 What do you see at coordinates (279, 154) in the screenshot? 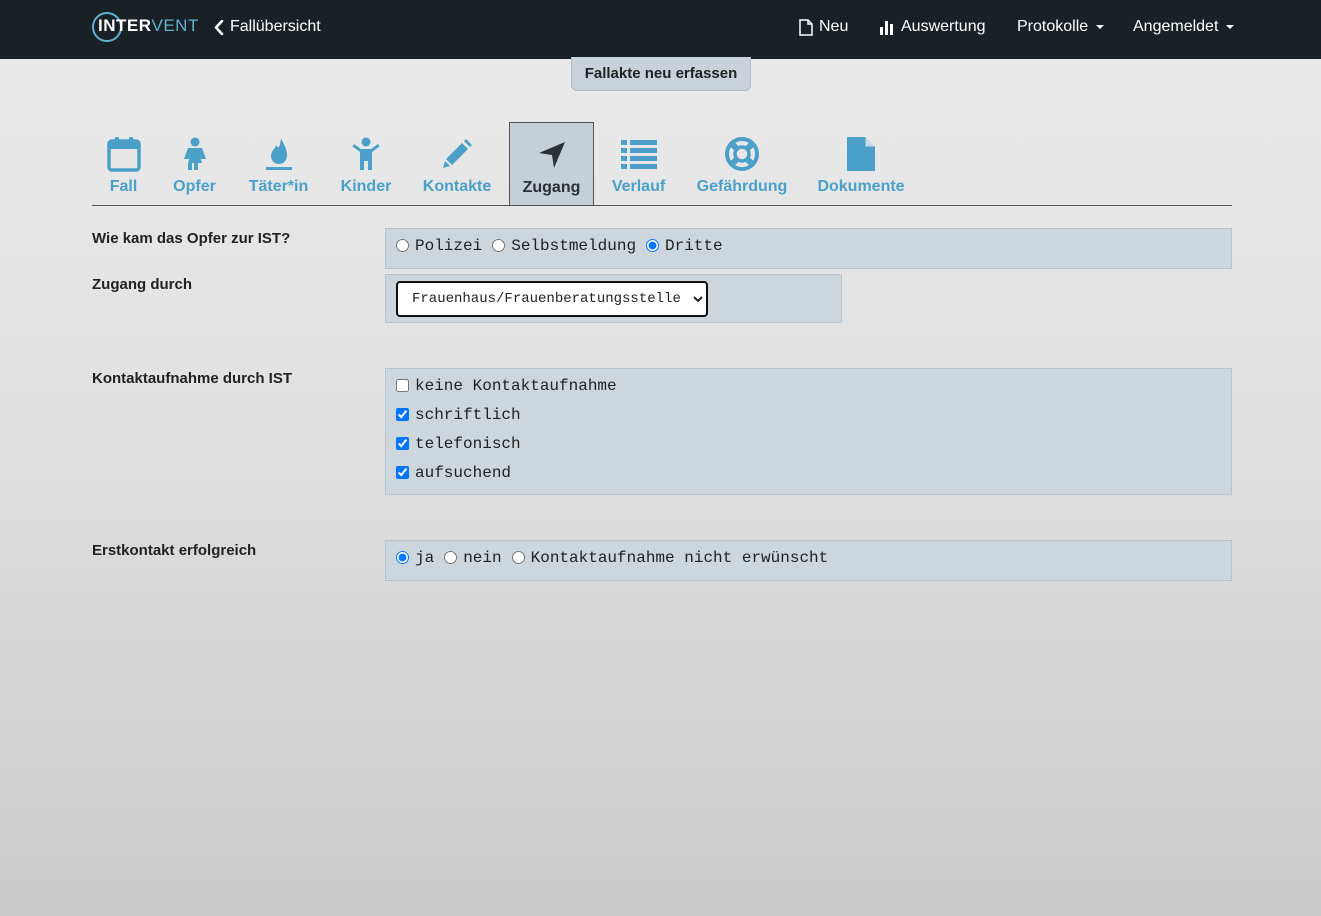
I see `fire-icon` at bounding box center [279, 154].